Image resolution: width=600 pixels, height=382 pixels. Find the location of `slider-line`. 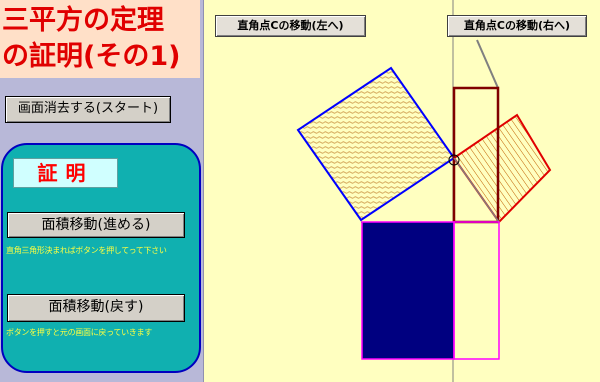

slider-line is located at coordinates (487, 64).